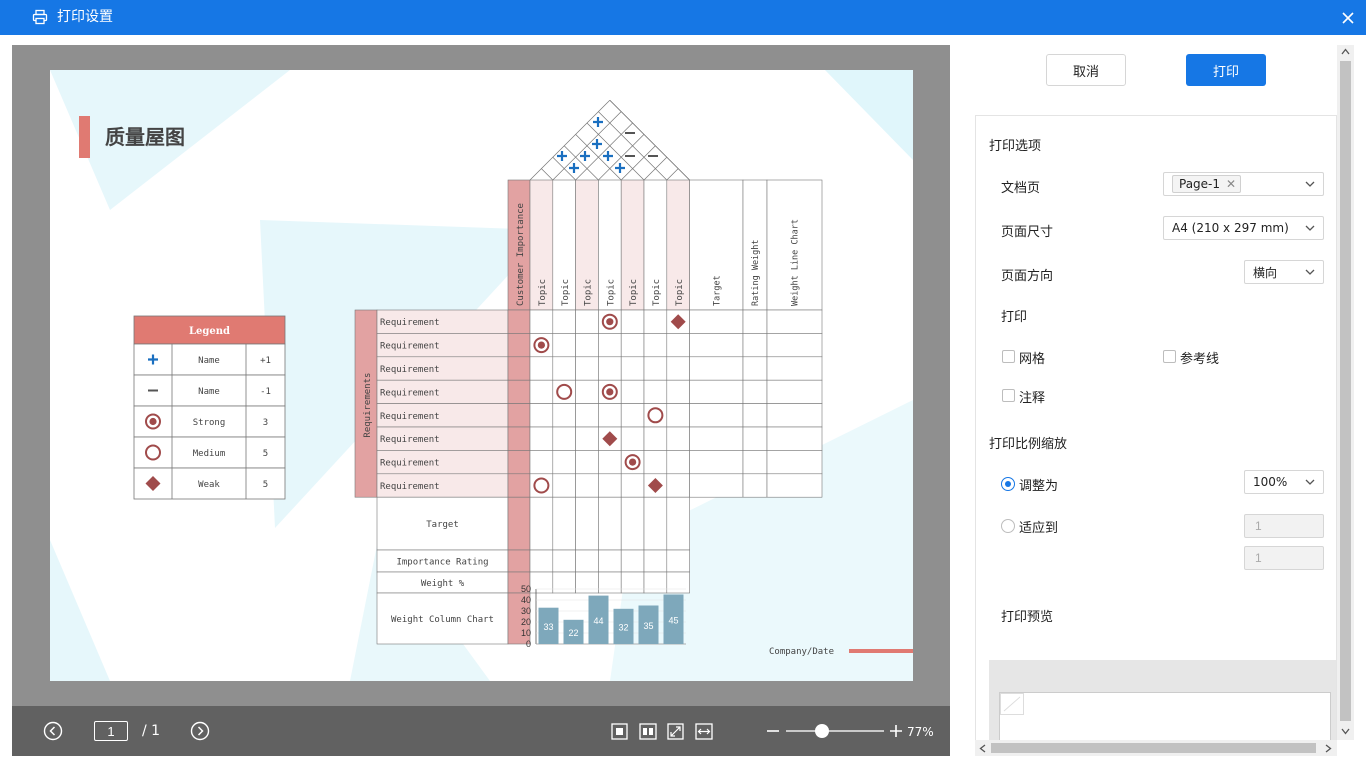 This screenshot has height=762, width=1366. Describe the element at coordinates (1008, 526) in the screenshot. I see `fit-radio` at that location.